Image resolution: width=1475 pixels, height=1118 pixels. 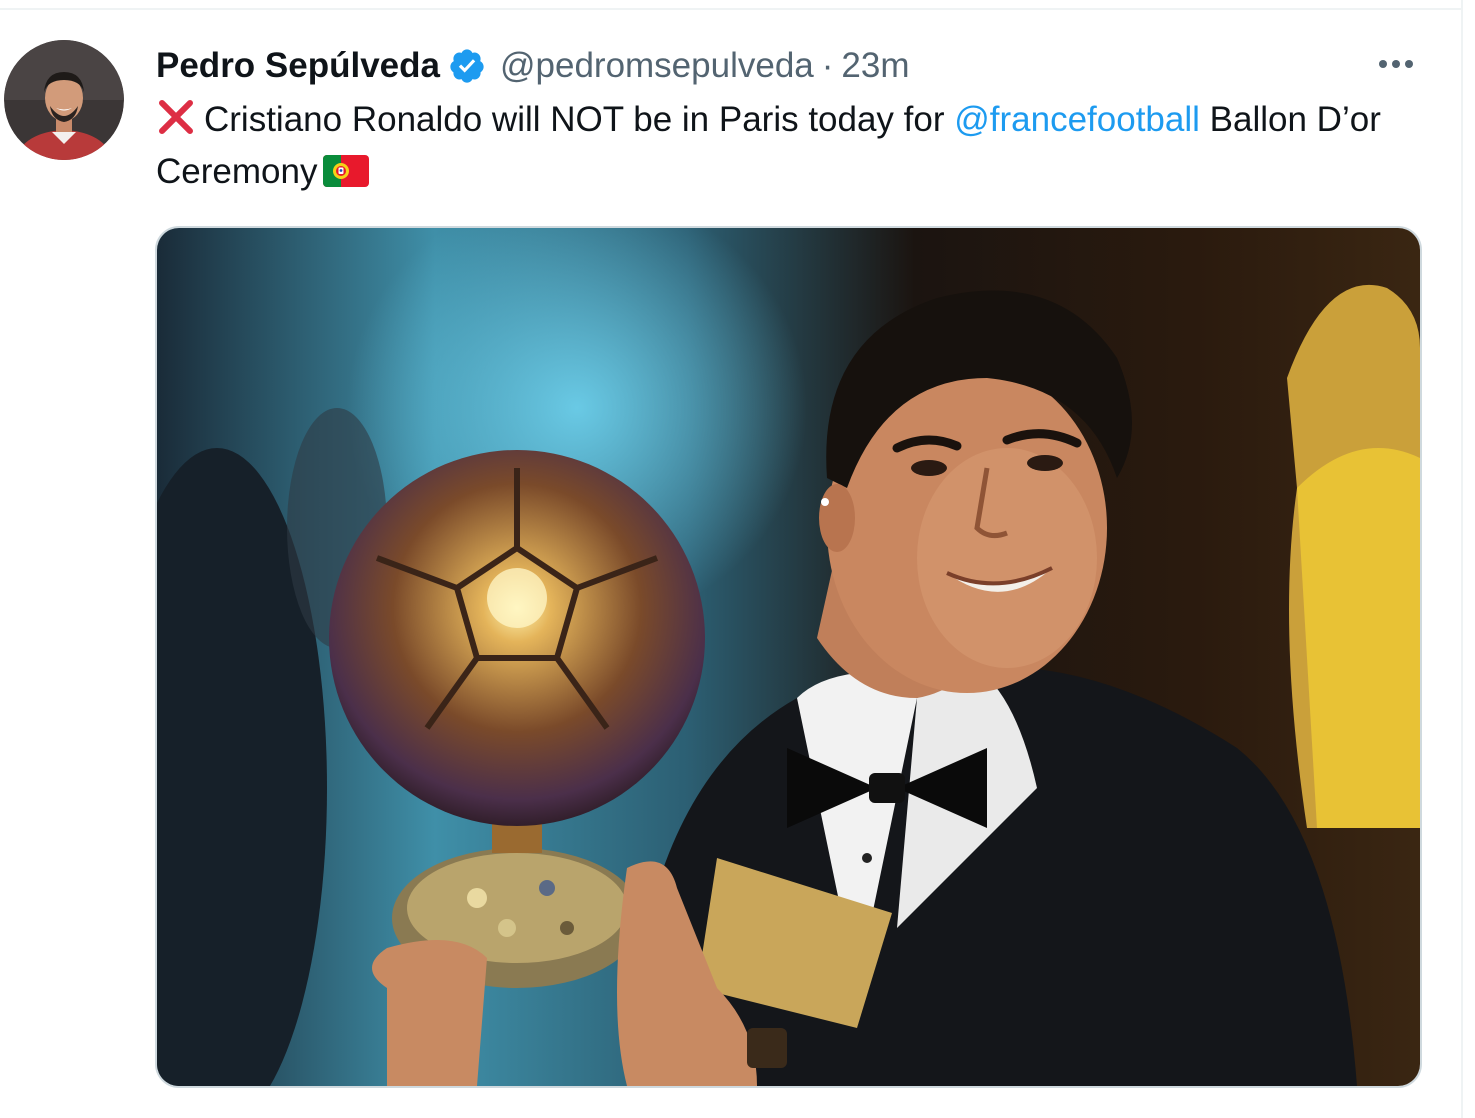 I want to click on tweet-header: Pedro Sepúlveda @pedromsepulveda · 23m, so click(x=533, y=66).